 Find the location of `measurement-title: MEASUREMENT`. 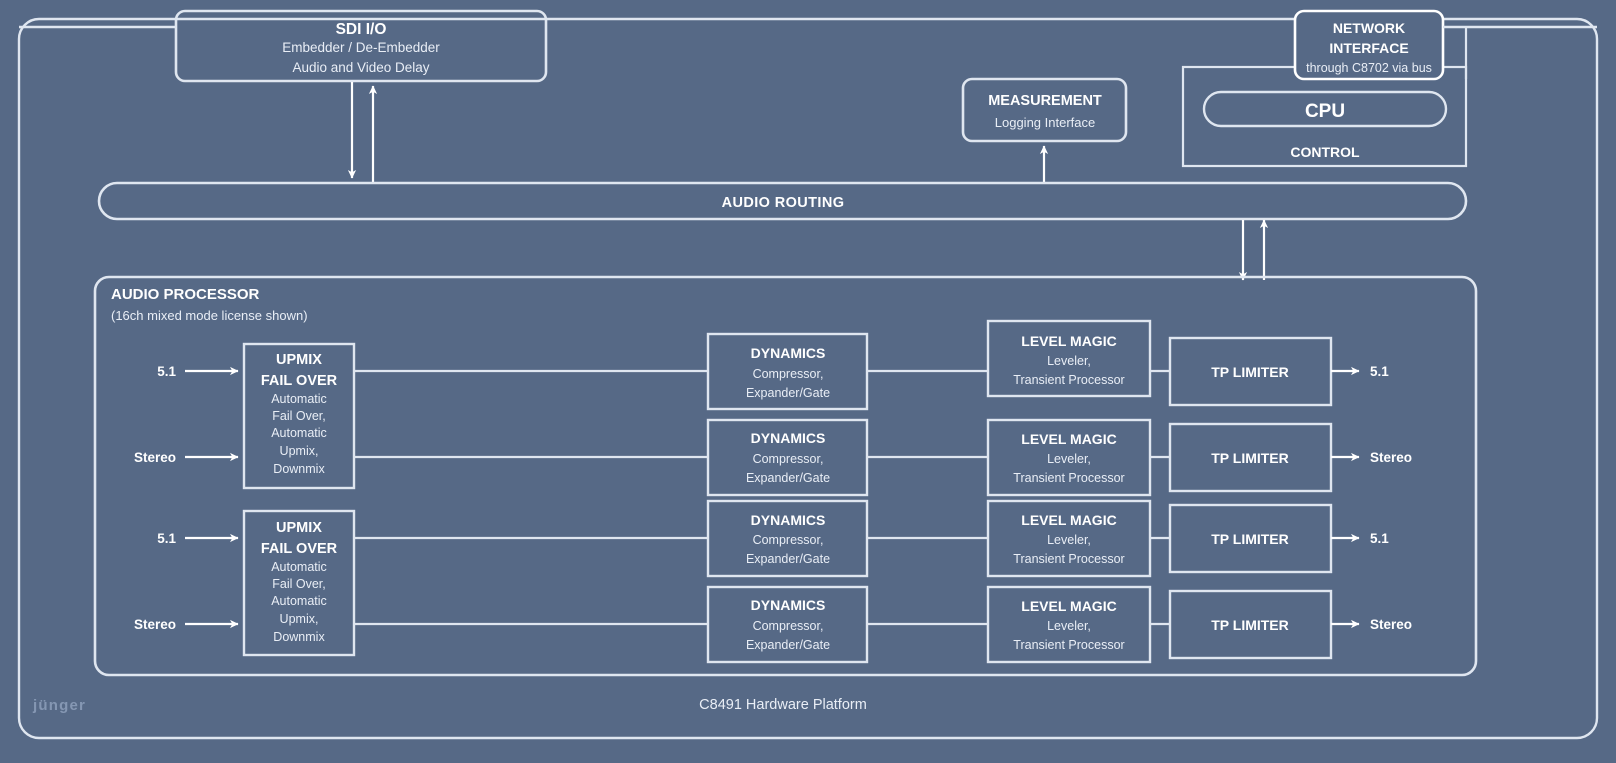

measurement-title: MEASUREMENT is located at coordinates (1045, 101).